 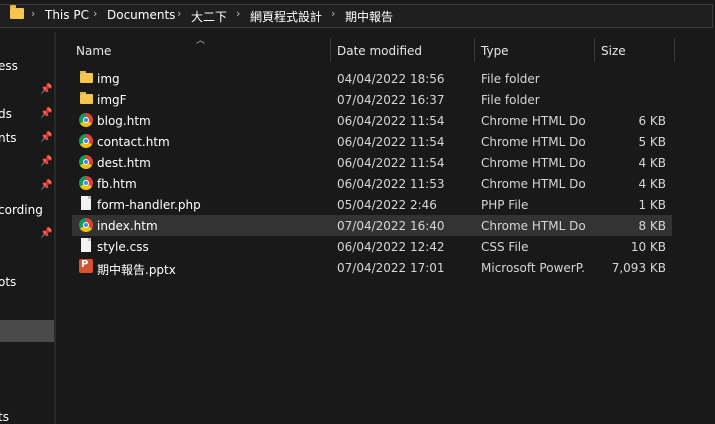 What do you see at coordinates (652, 205) in the screenshot?
I see `file-size: 1 KB` at bounding box center [652, 205].